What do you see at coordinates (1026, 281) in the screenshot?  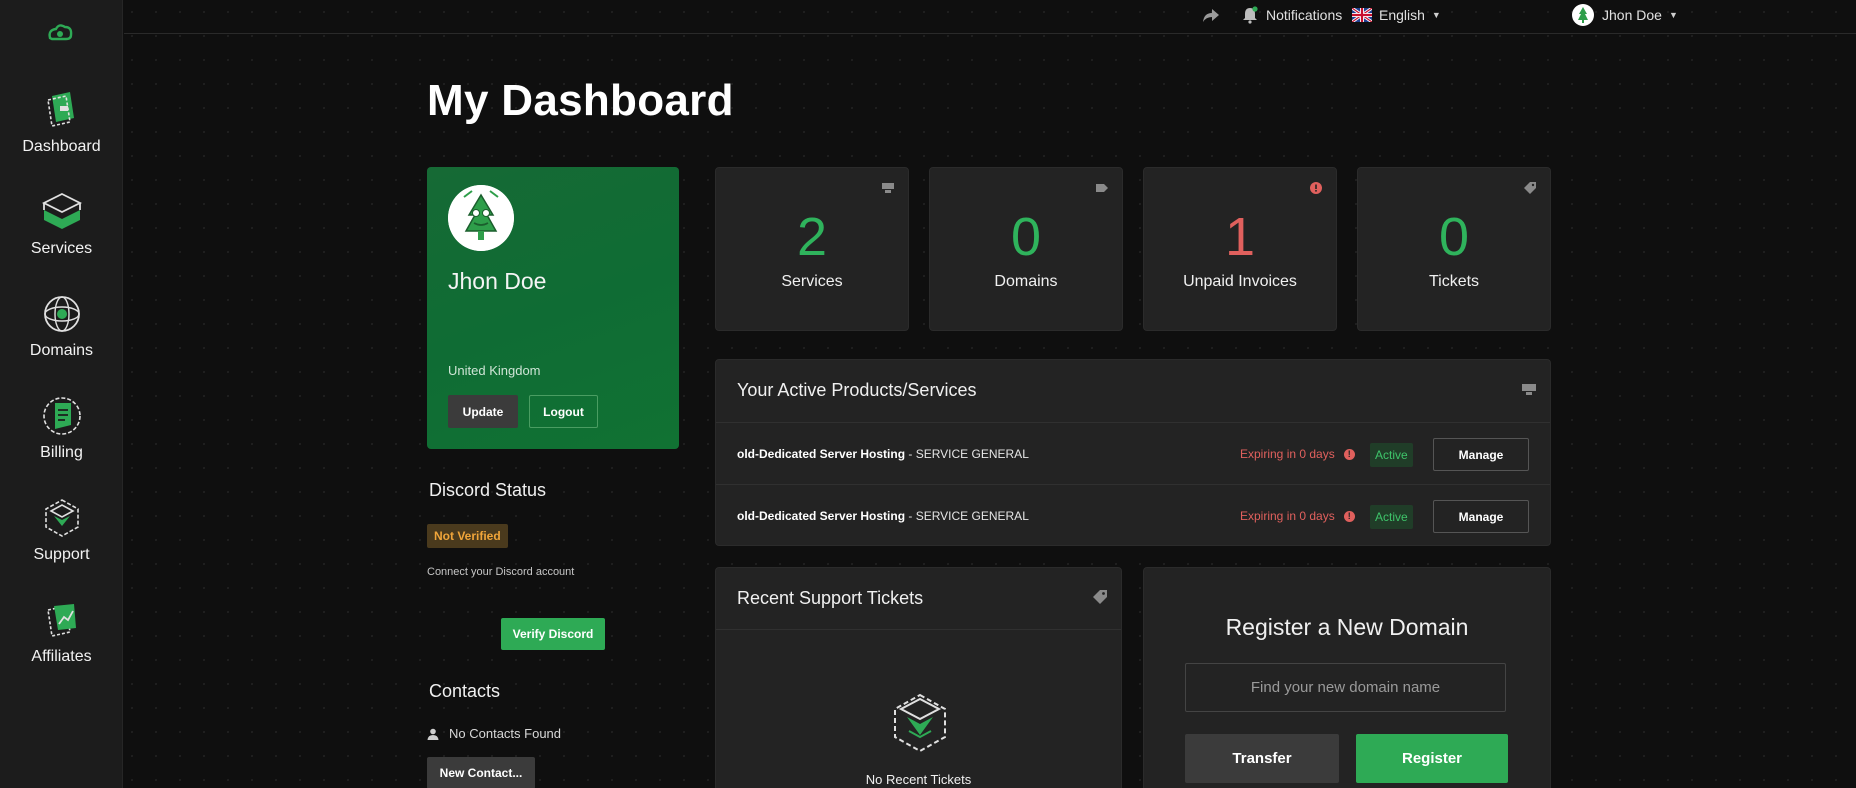 I see `stat-label: Domains` at bounding box center [1026, 281].